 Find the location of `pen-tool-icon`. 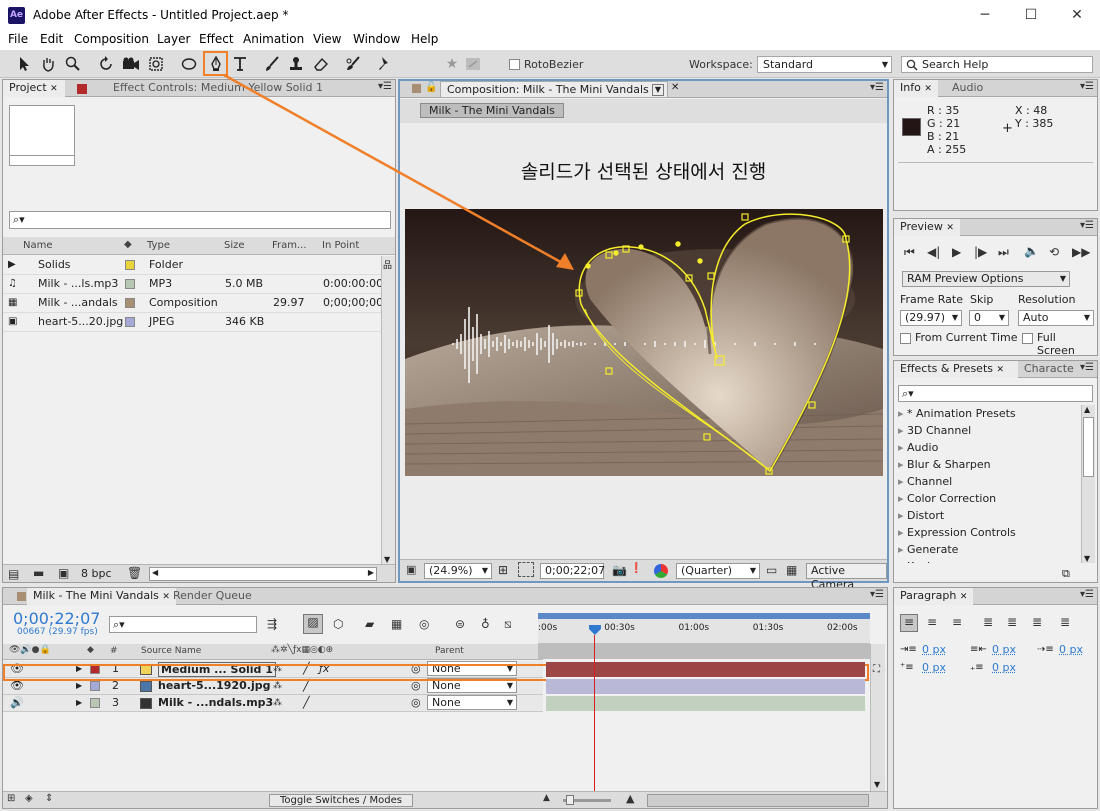

pen-tool-icon is located at coordinates (215, 63).